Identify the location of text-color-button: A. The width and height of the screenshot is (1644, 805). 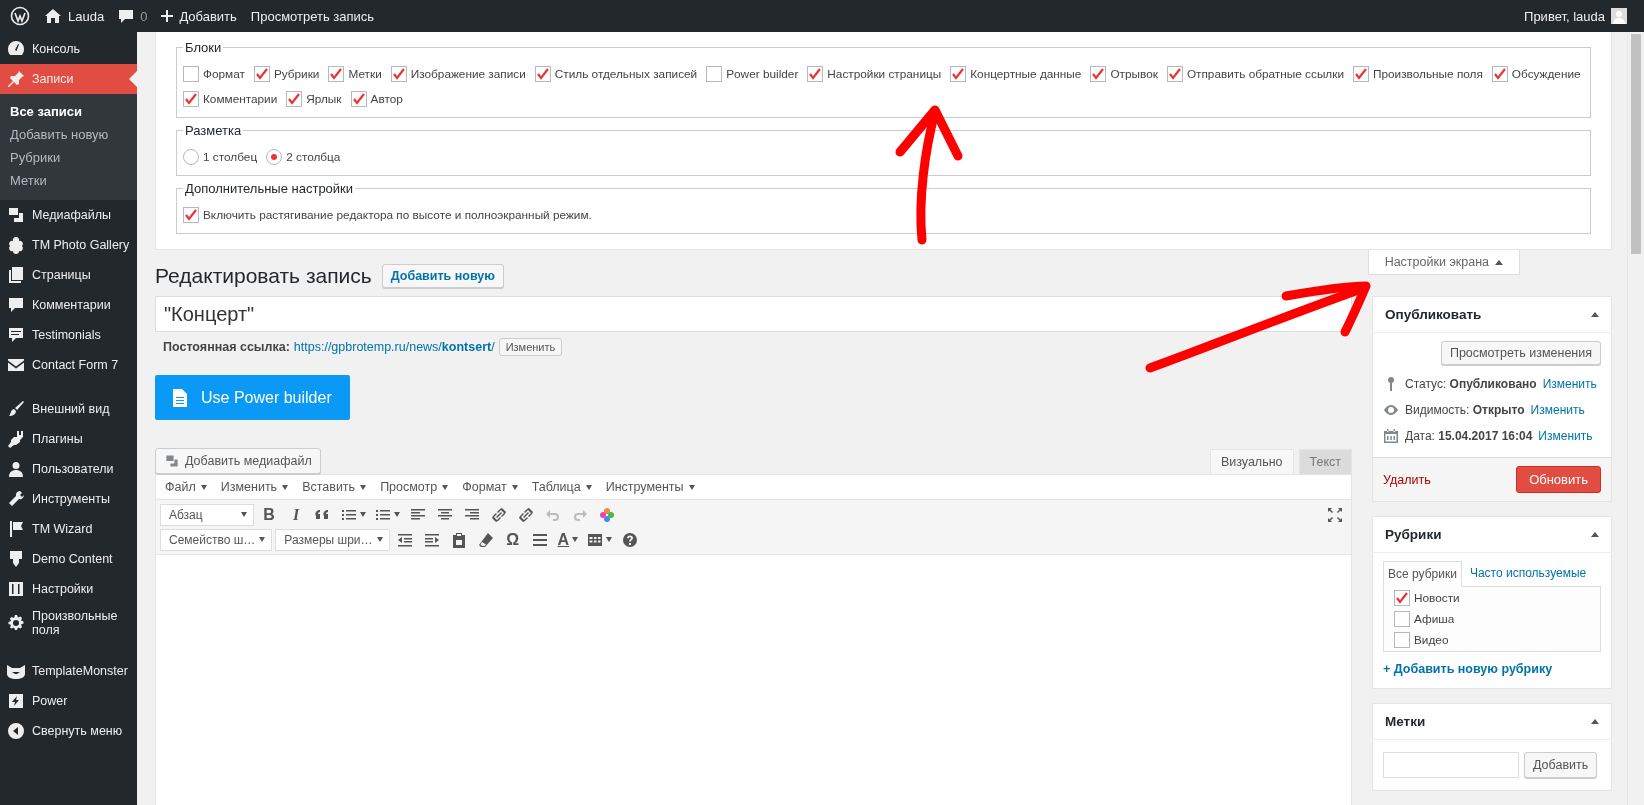
(568, 539).